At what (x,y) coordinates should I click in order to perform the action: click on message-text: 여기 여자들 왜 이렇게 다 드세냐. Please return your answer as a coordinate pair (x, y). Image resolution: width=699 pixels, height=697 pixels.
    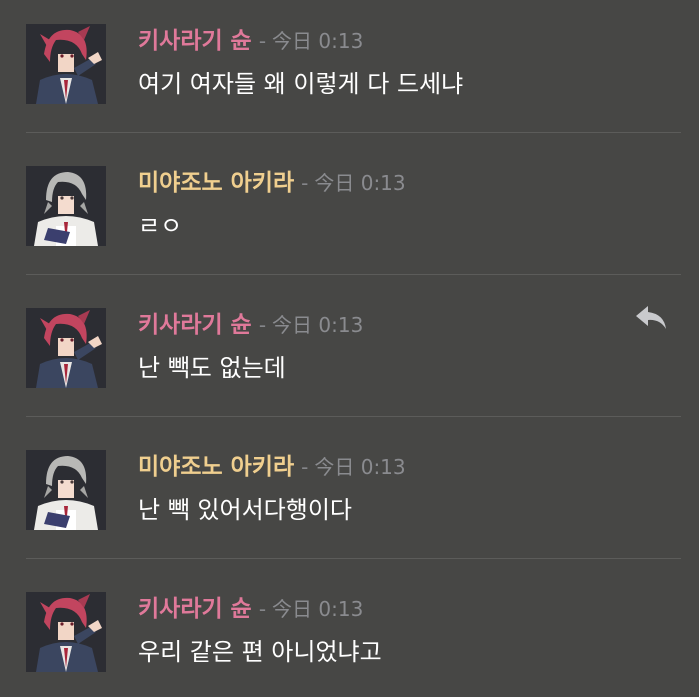
    Looking at the image, I should click on (301, 84).